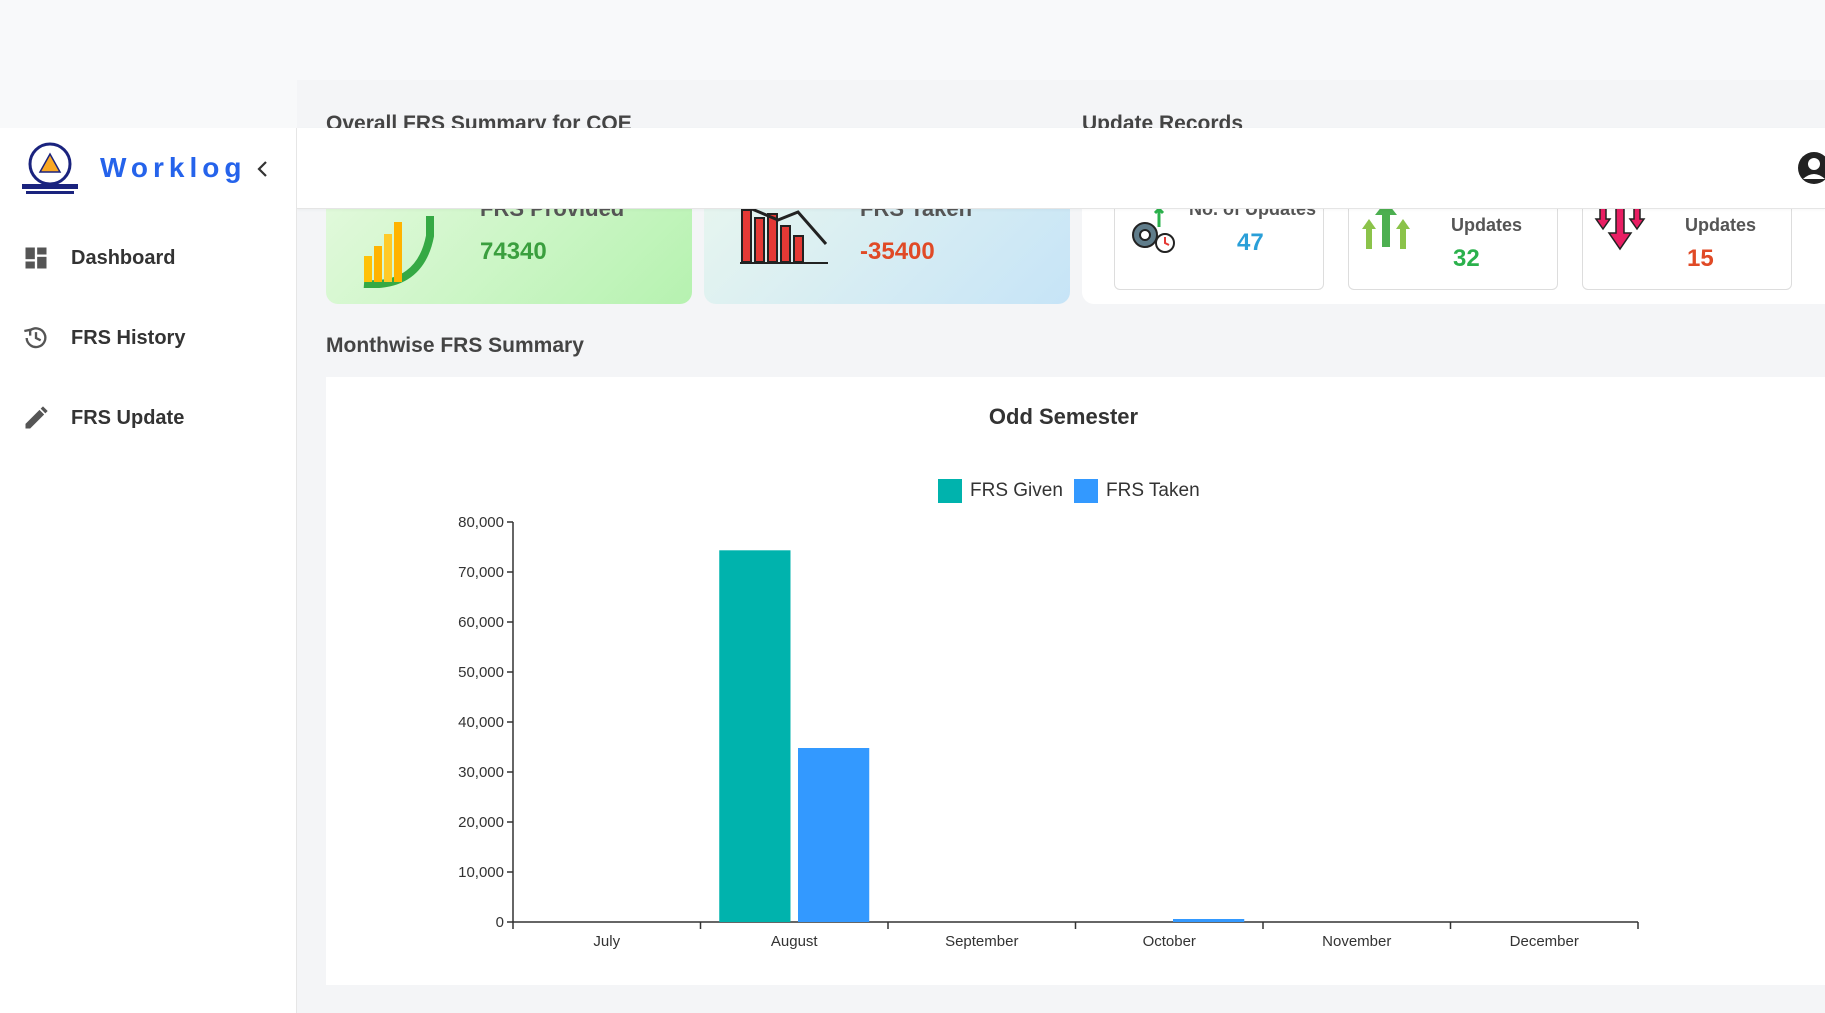 The image size is (1825, 1013). What do you see at coordinates (481, 872) in the screenshot?
I see `y-tick-label: 10,000` at bounding box center [481, 872].